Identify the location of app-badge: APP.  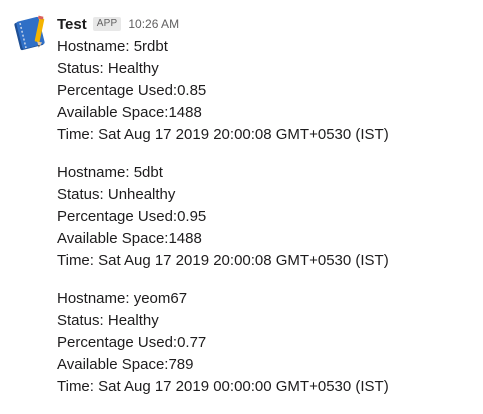
(107, 24).